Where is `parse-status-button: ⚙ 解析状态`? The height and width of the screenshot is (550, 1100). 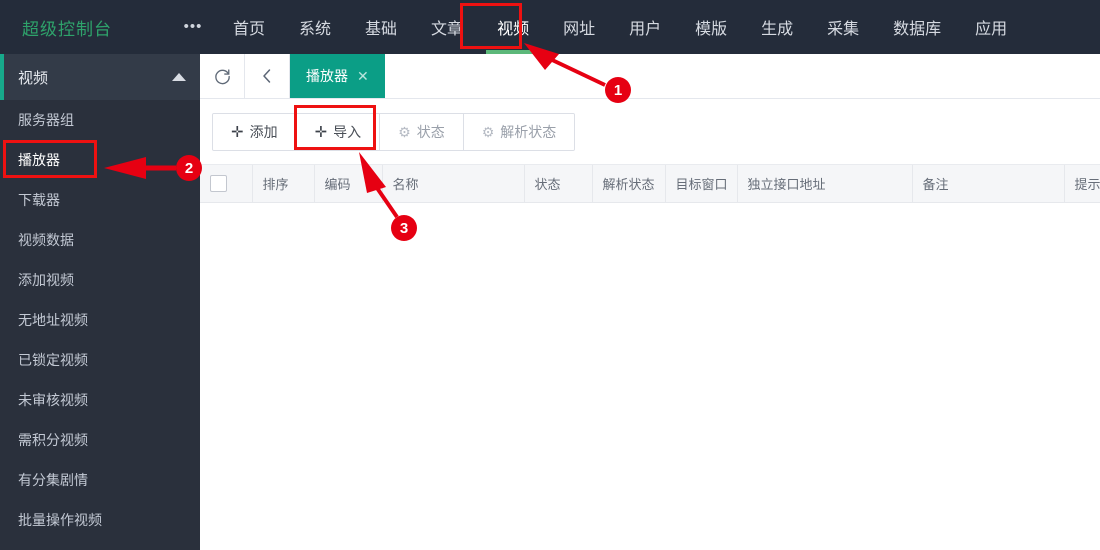 parse-status-button: ⚙ 解析状态 is located at coordinates (519, 132).